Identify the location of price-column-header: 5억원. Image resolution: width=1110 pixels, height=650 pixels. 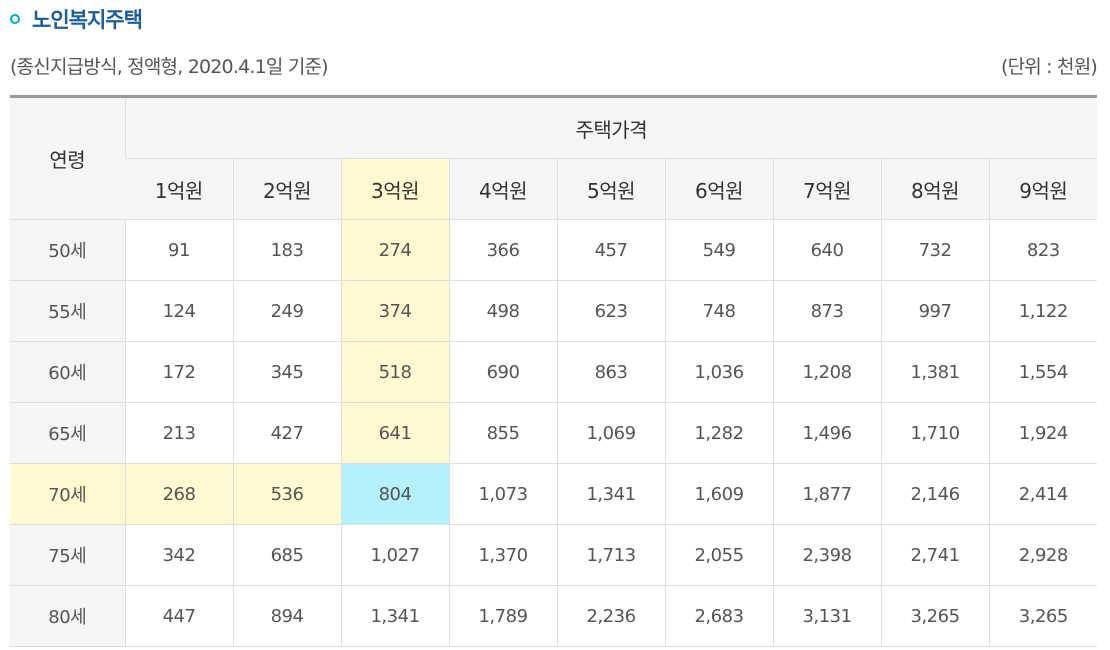
(610, 189).